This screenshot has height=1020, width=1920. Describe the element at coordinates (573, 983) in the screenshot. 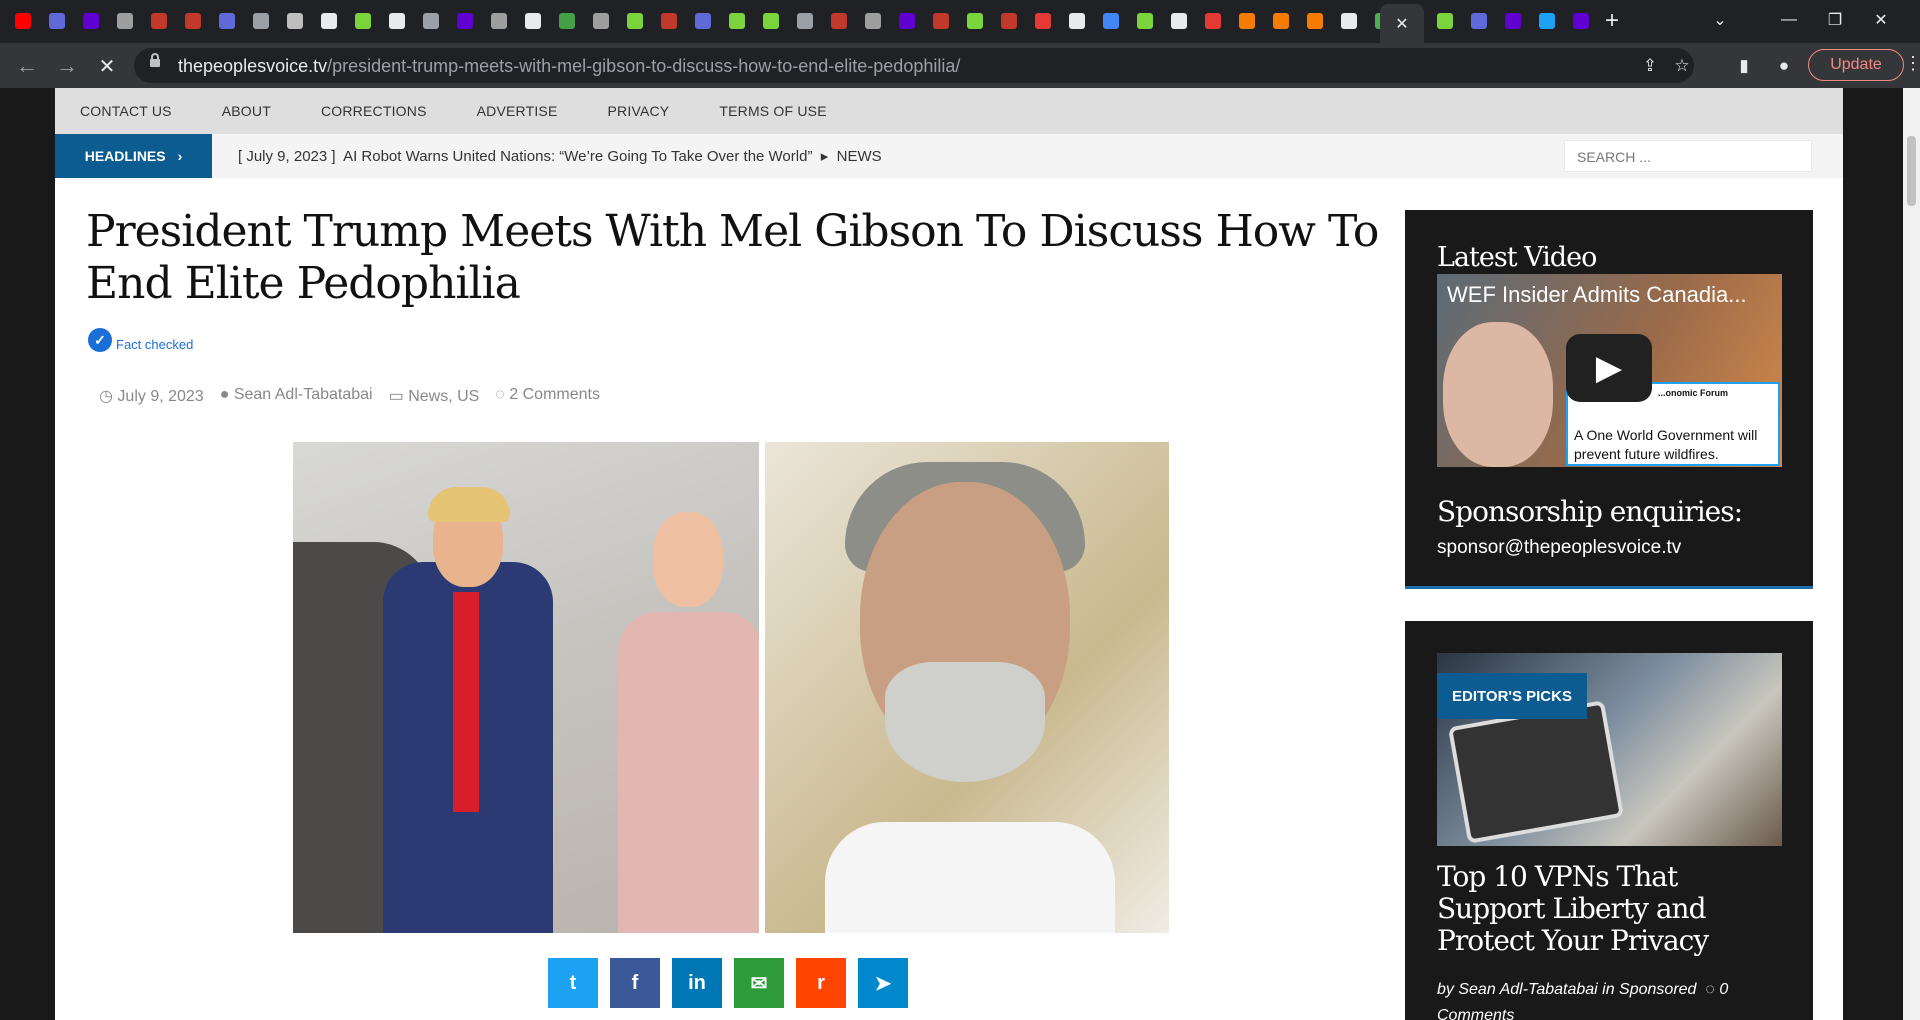

I see `twitter-share-button: t` at that location.